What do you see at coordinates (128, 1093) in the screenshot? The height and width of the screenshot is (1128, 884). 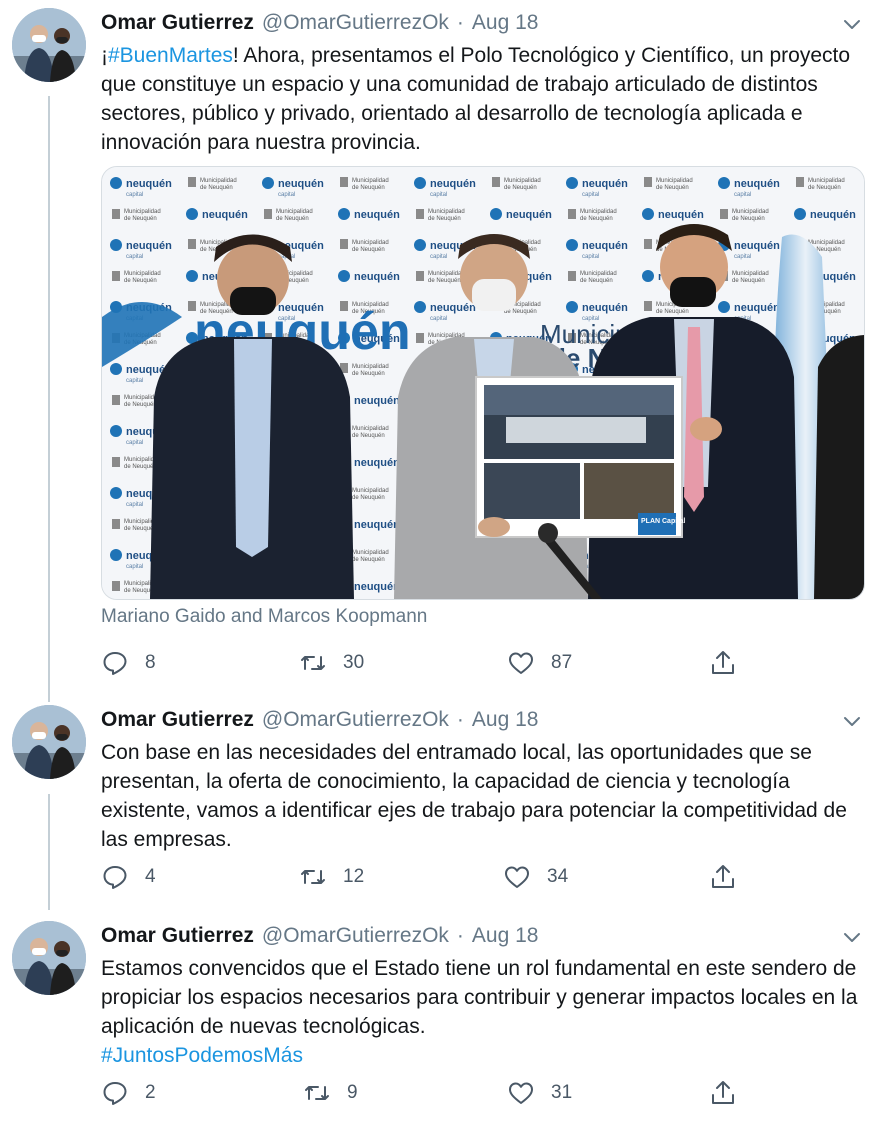 I see `reply-button: 2` at bounding box center [128, 1093].